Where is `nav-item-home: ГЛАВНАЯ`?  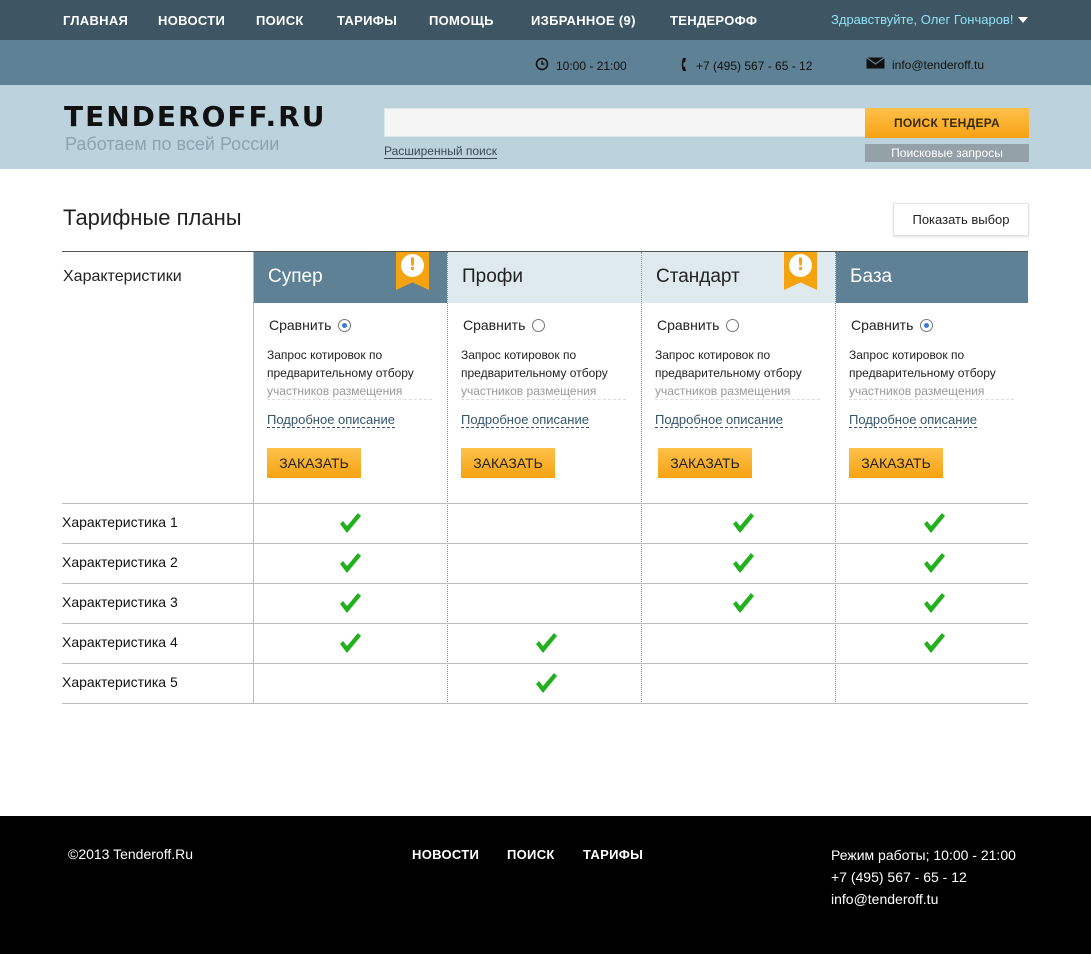 nav-item-home: ГЛАВНАЯ is located at coordinates (95, 20).